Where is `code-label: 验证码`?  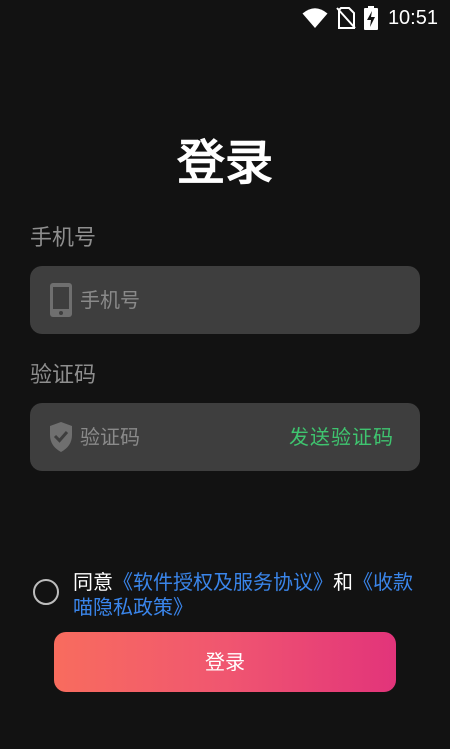 code-label: 验证码 is located at coordinates (63, 375).